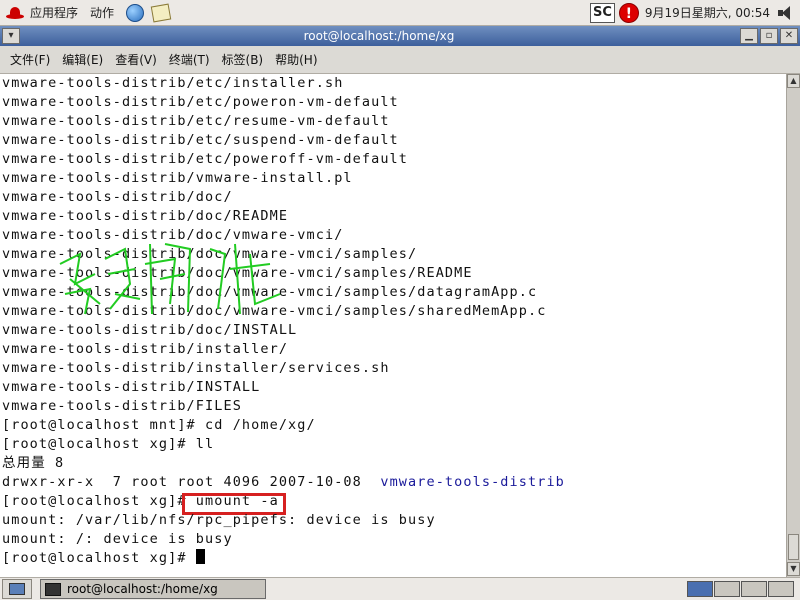  I want to click on desktop-icon, so click(17, 589).